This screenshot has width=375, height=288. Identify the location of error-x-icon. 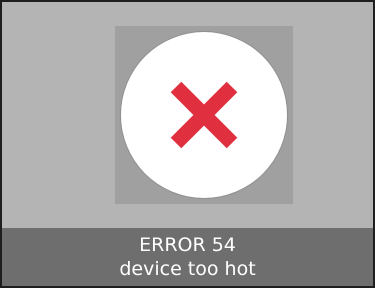
(204, 115).